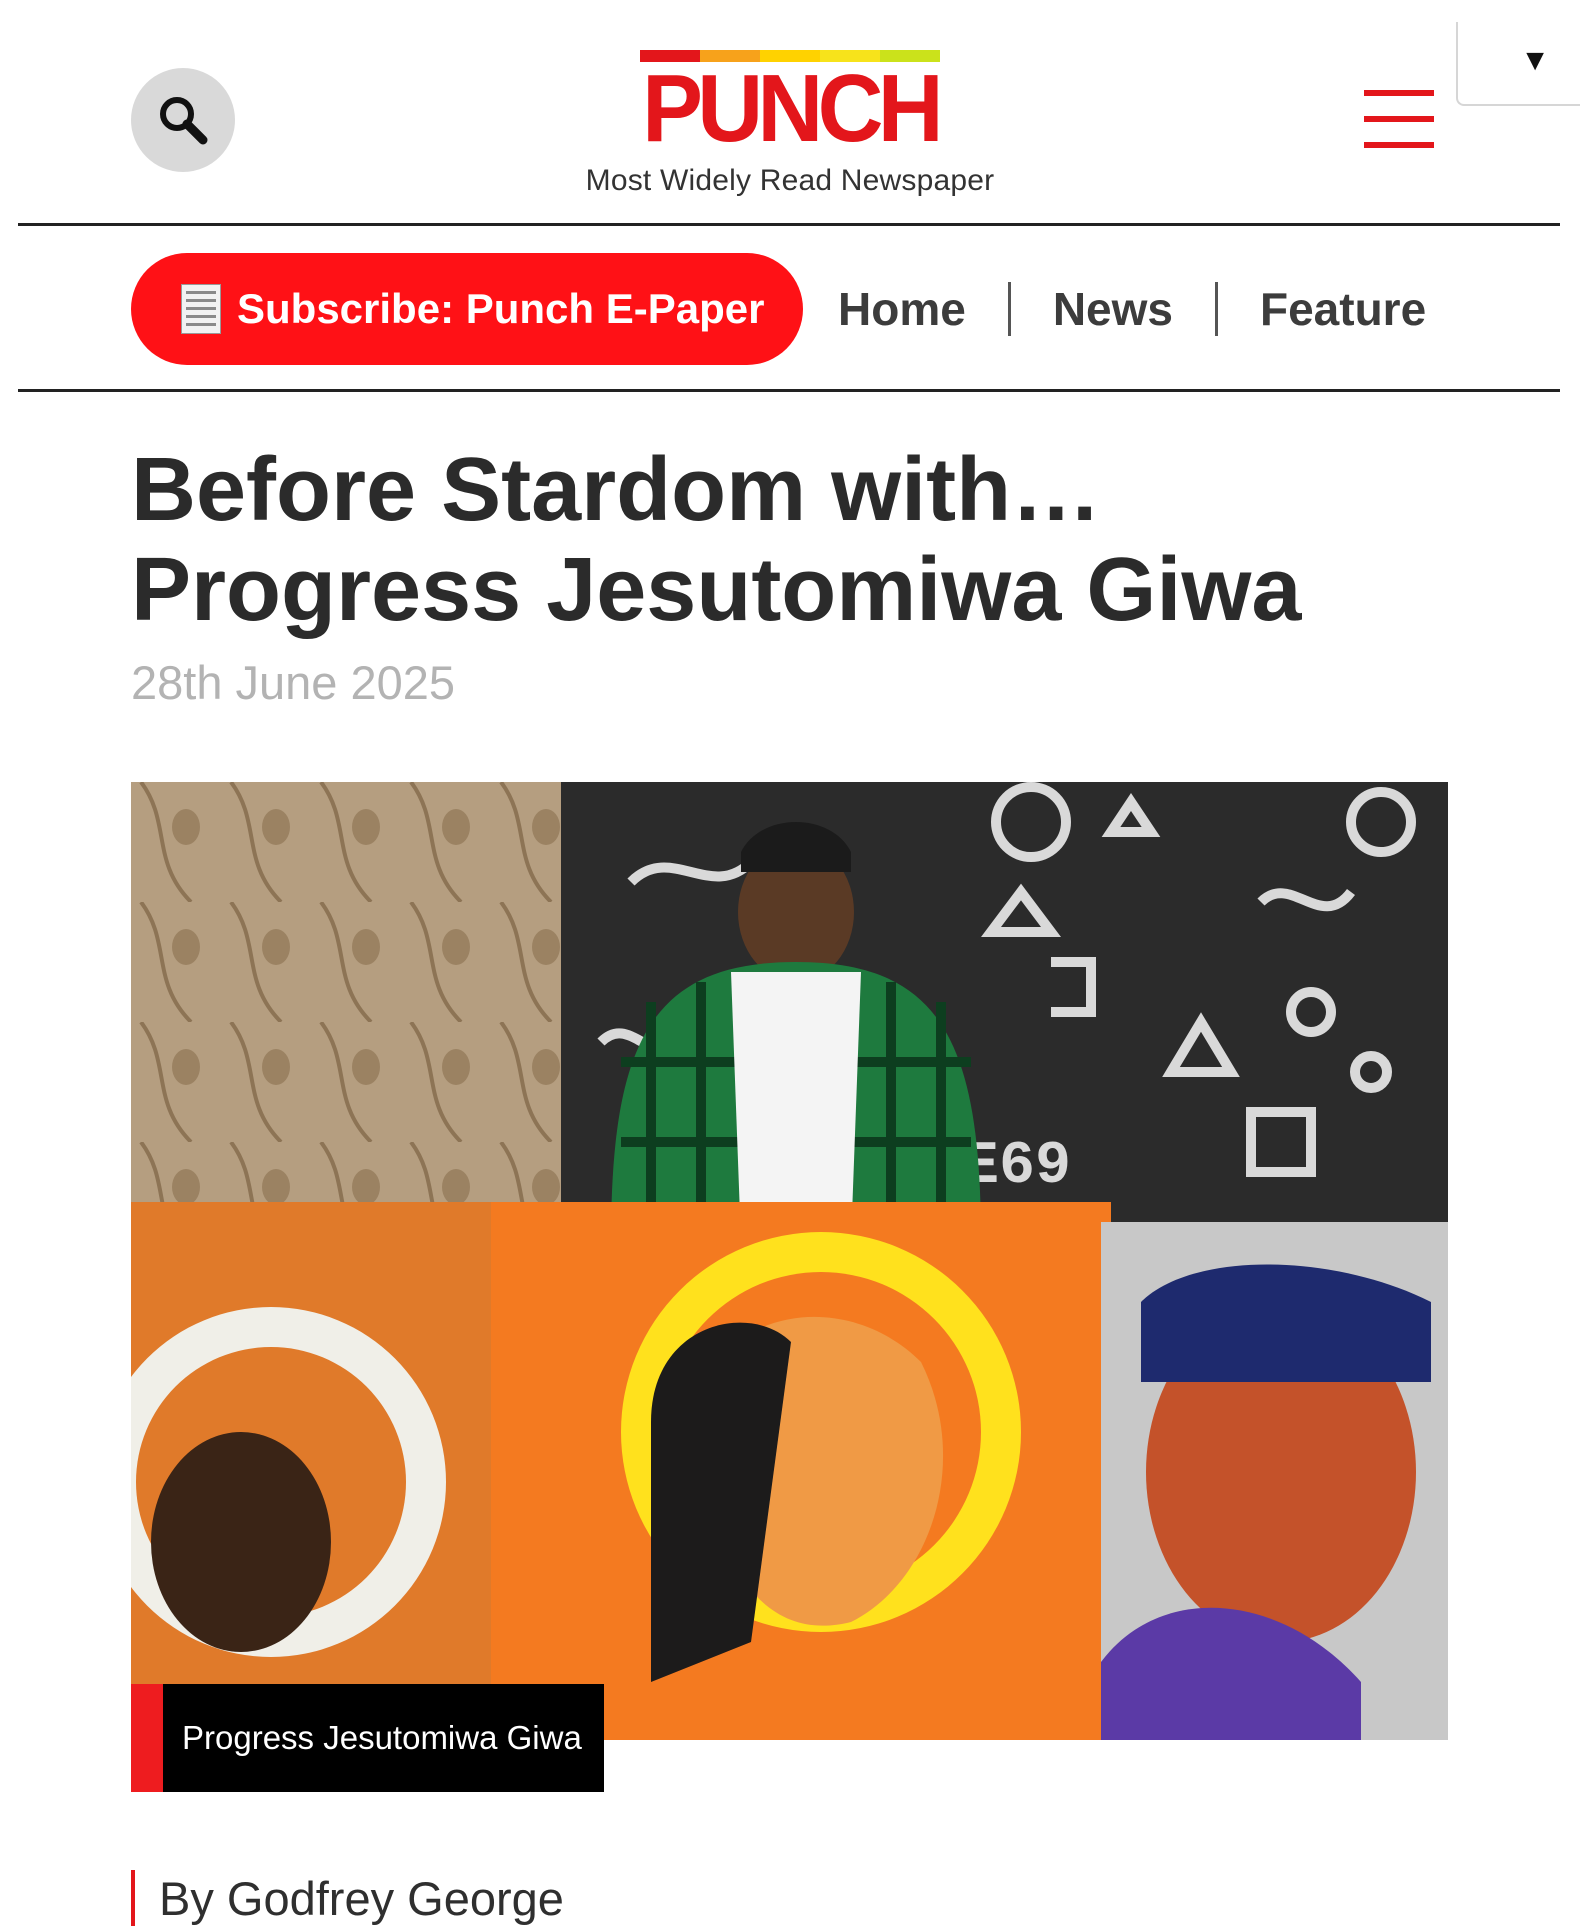 Image resolution: width=1580 pixels, height=1928 pixels. What do you see at coordinates (789, 224) in the screenshot?
I see `header-divider` at bounding box center [789, 224].